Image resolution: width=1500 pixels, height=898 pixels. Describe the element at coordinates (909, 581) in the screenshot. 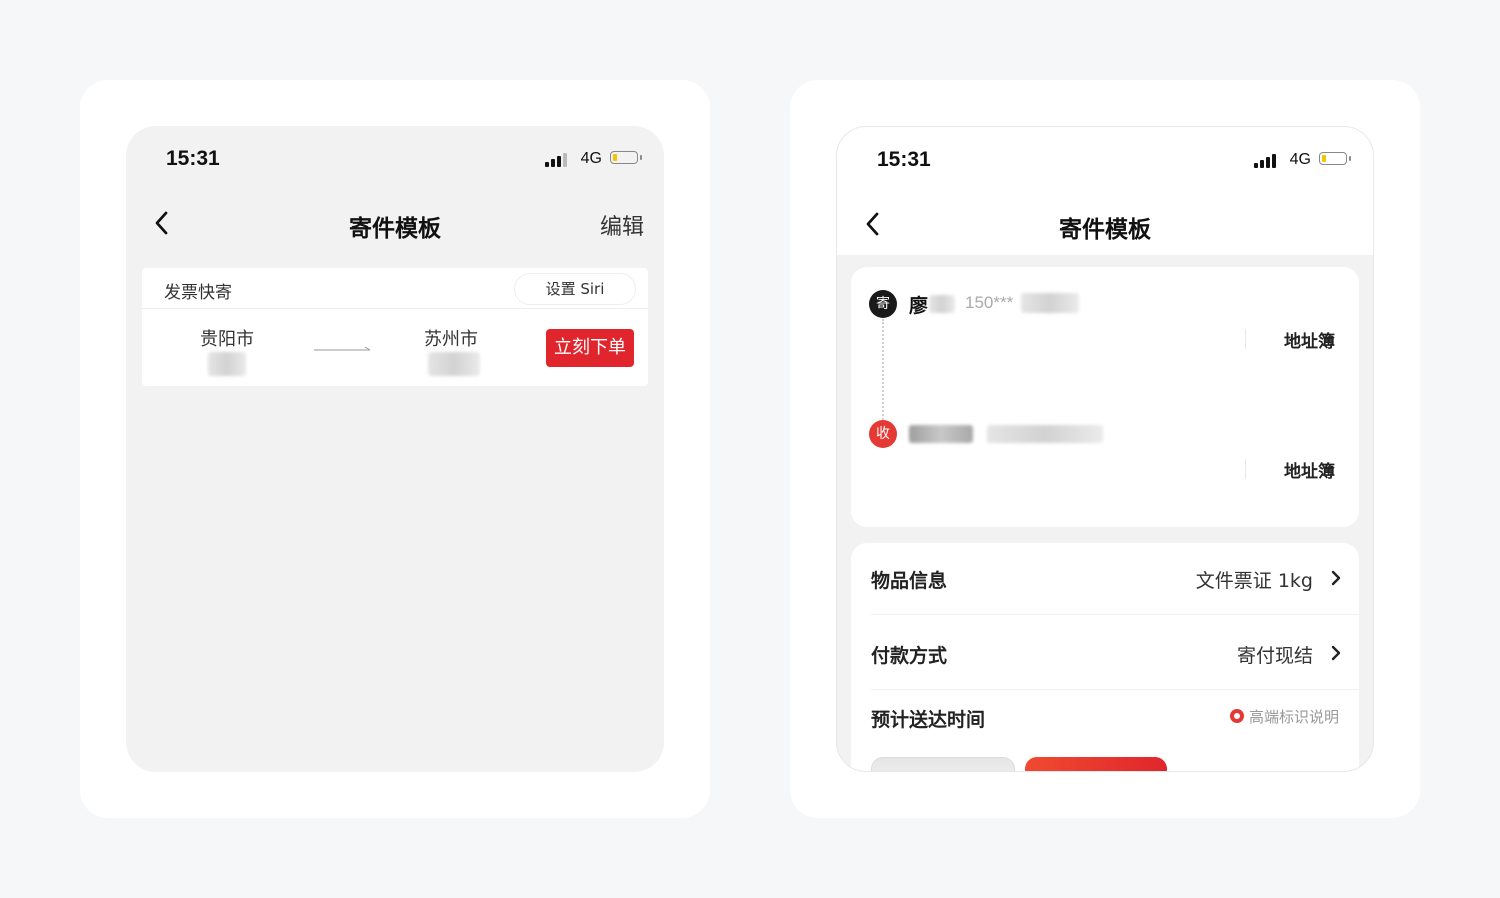

I see `item-info-label: 物品信息` at that location.